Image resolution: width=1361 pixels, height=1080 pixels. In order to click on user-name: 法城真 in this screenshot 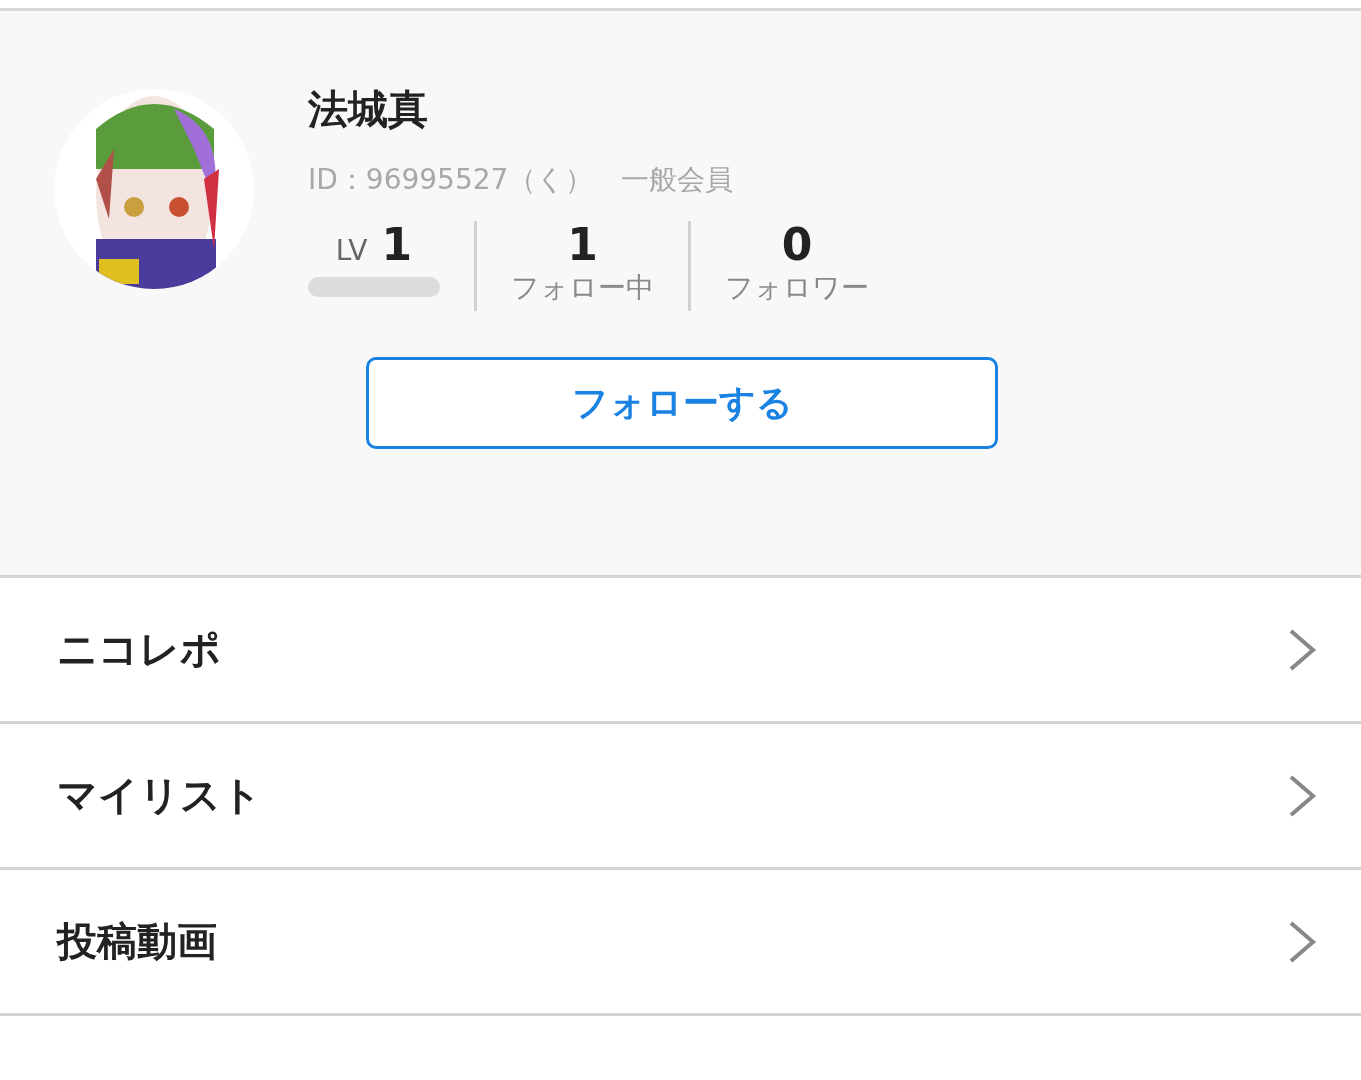, I will do `click(368, 109)`.